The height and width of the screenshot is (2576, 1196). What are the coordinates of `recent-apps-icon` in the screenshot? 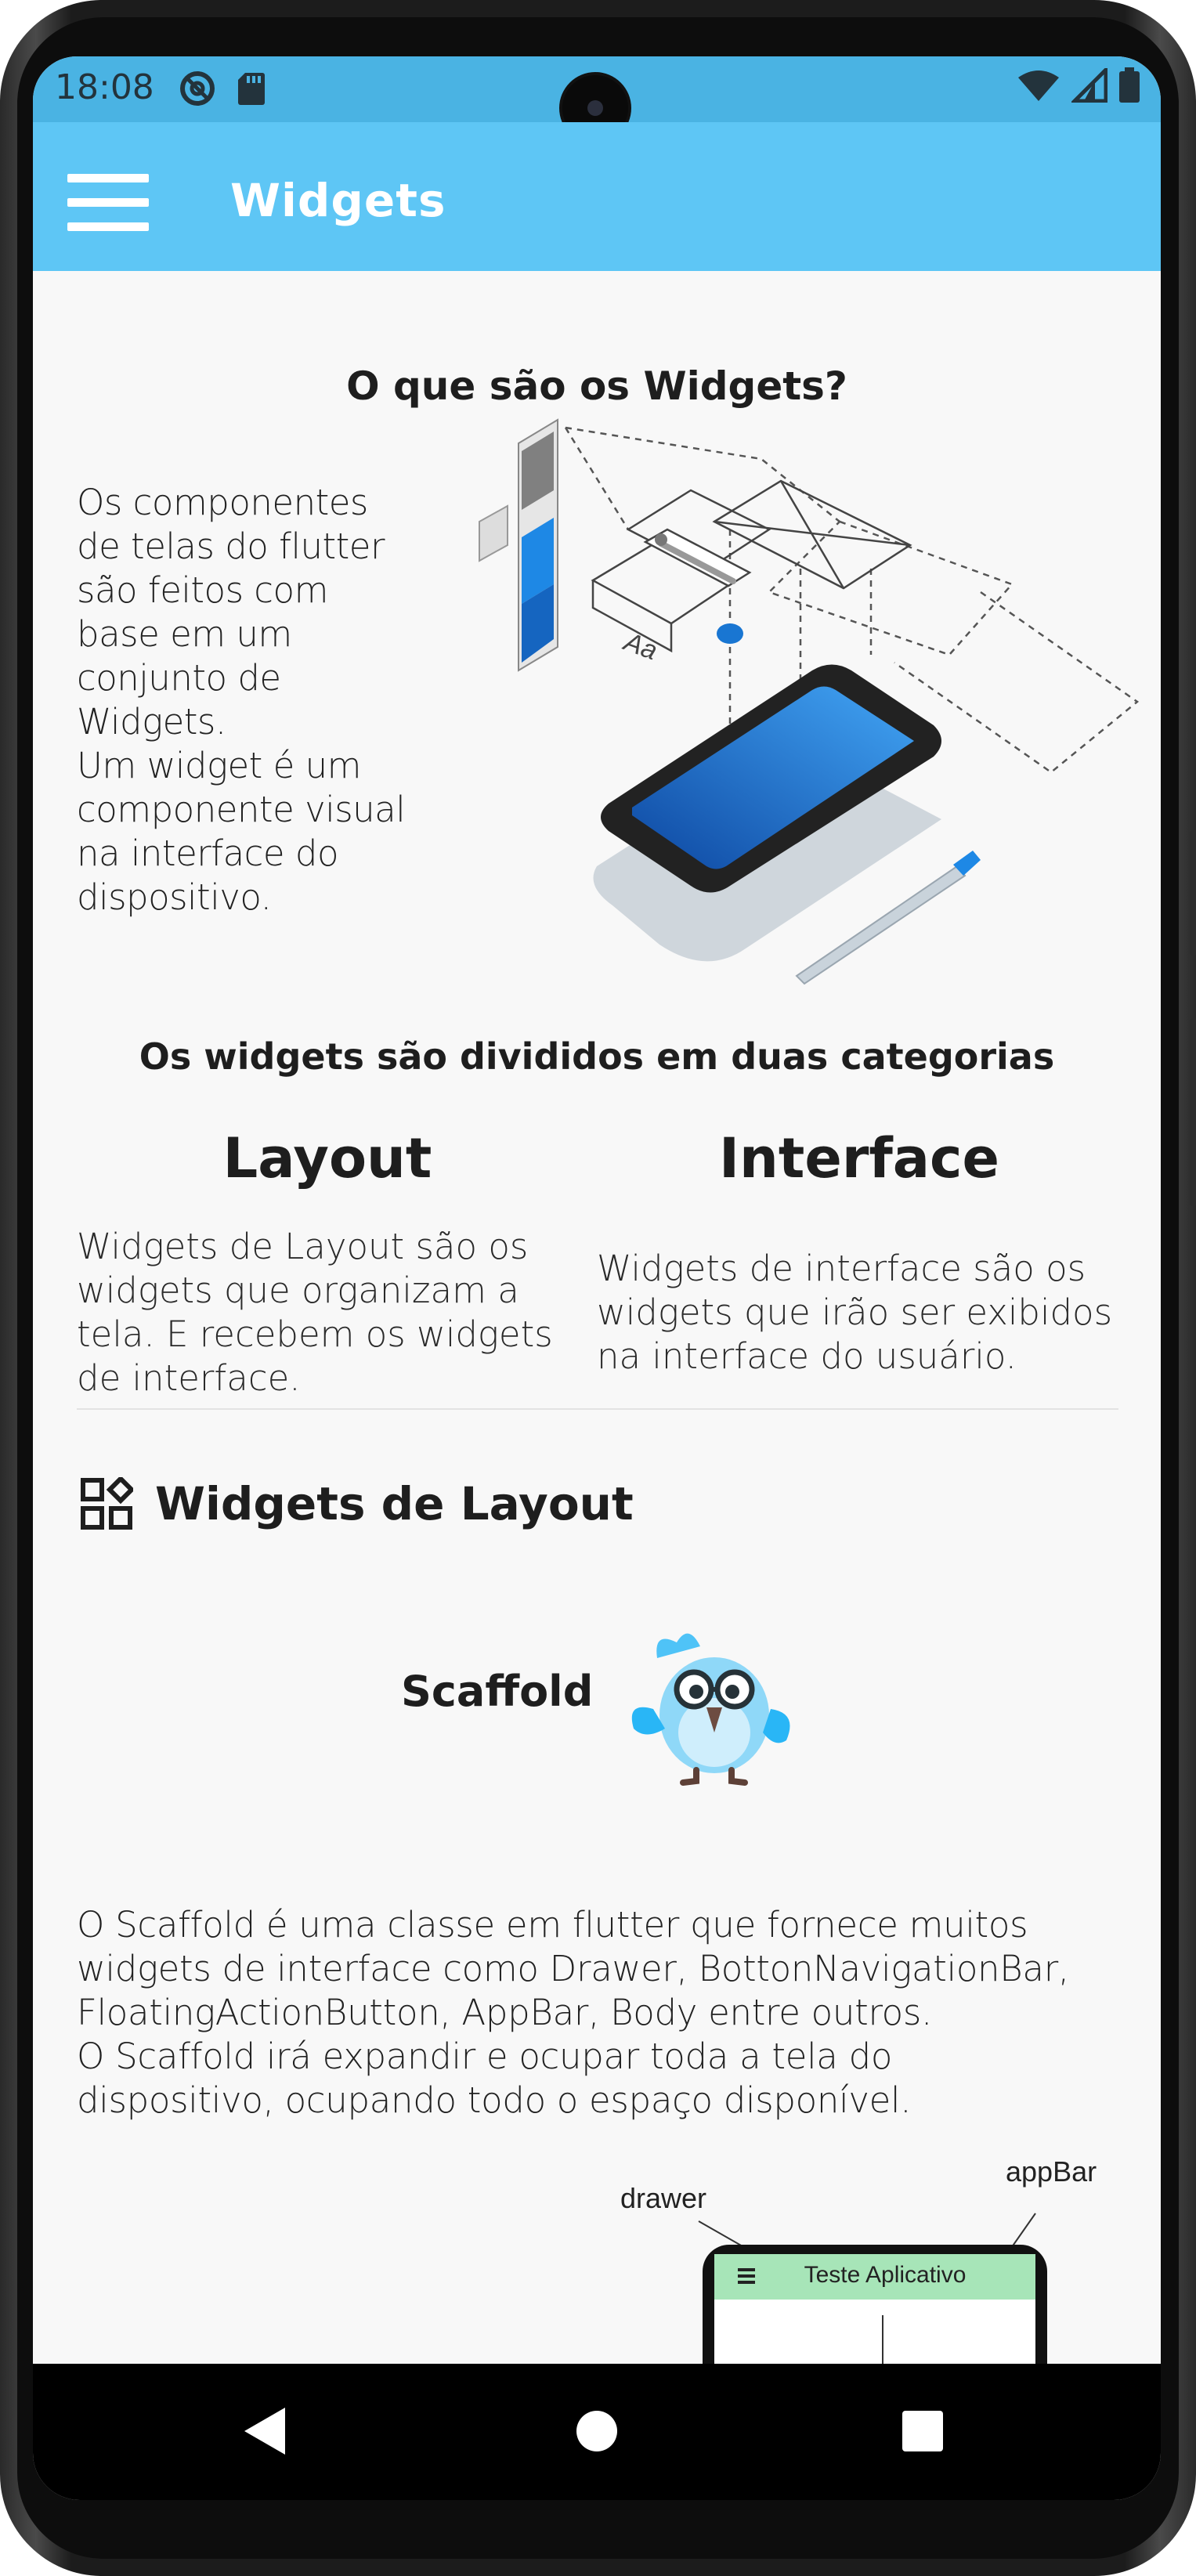 It's located at (922, 2431).